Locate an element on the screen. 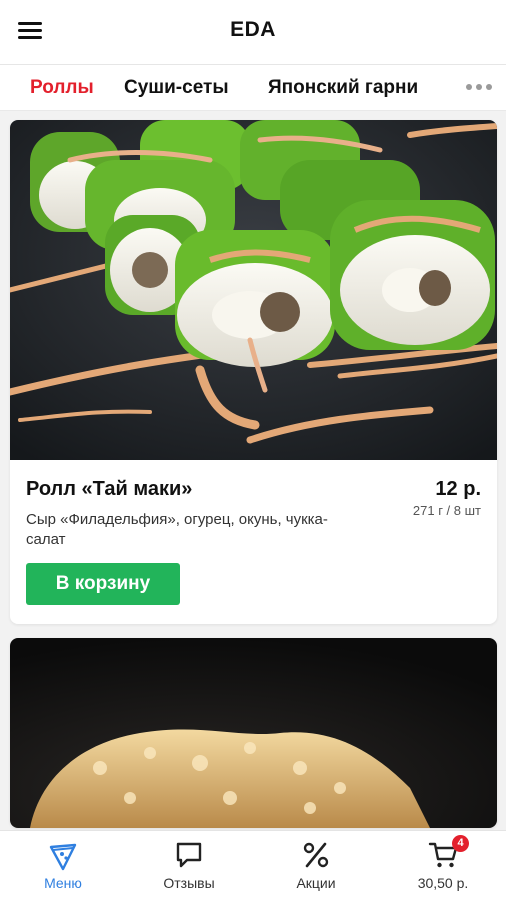  bottom-navigation: Меню Отзывы Акции 4 30,50 р. is located at coordinates (253, 865).